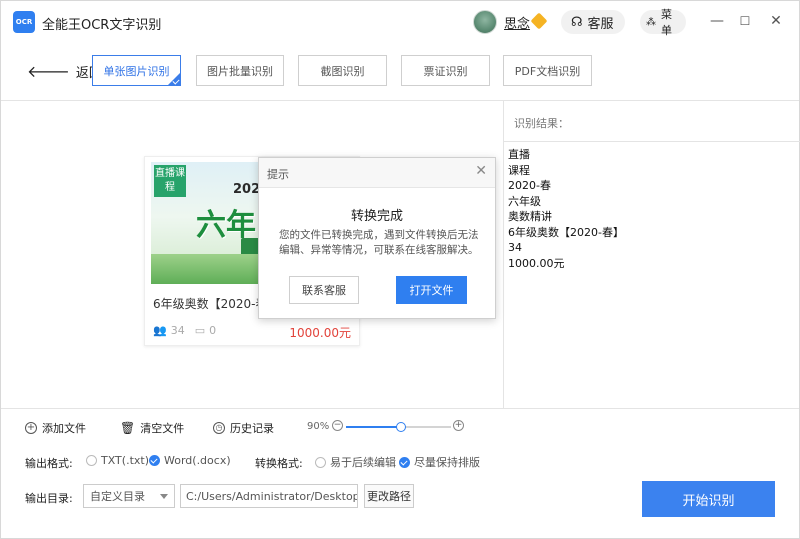 This screenshot has width=800, height=539. What do you see at coordinates (252, 428) in the screenshot?
I see `history-label: 历史记录` at bounding box center [252, 428].